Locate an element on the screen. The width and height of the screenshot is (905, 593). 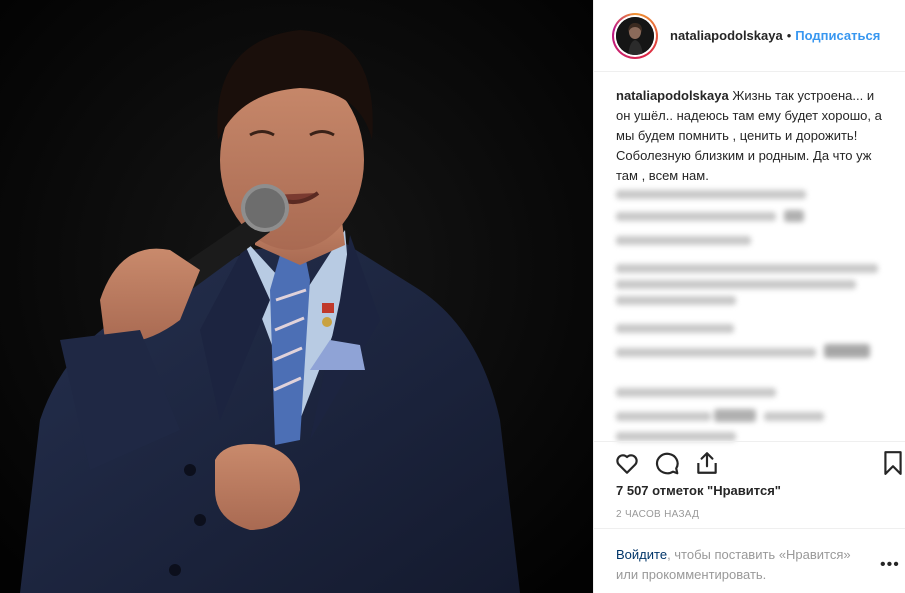
post-timestamp: 2 часов назад is located at coordinates (657, 514).